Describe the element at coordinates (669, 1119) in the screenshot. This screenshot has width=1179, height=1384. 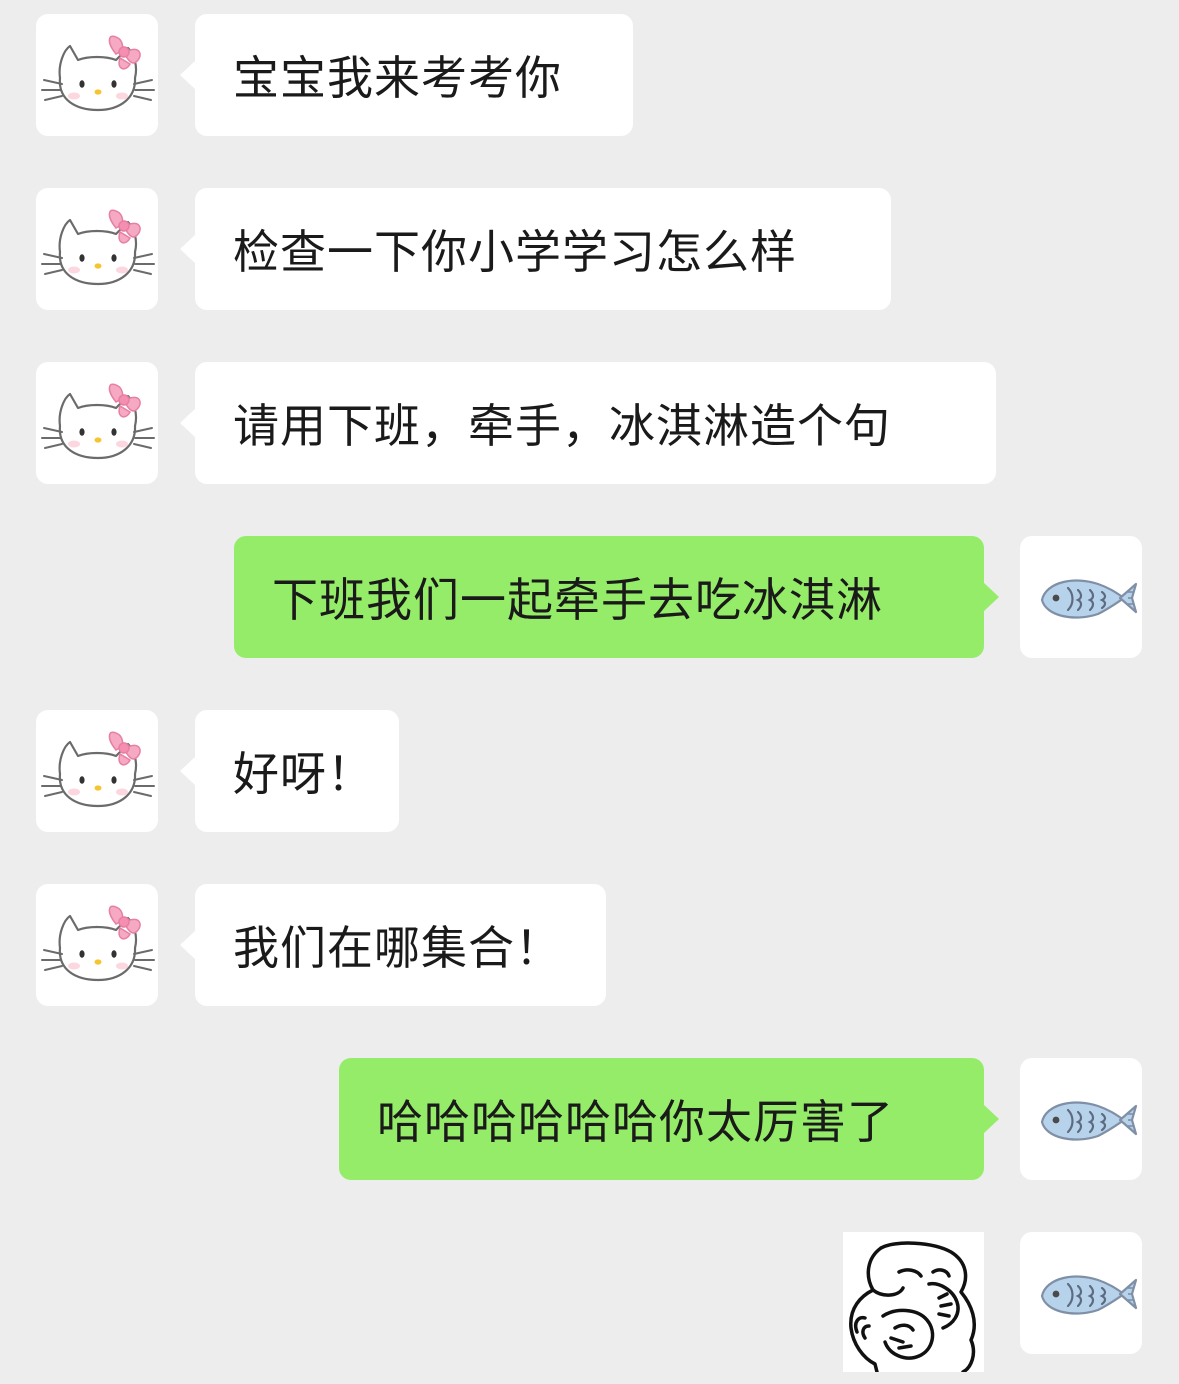
I see `outgoing-message-bubble: 哈哈哈哈哈哈你太厉害了` at that location.